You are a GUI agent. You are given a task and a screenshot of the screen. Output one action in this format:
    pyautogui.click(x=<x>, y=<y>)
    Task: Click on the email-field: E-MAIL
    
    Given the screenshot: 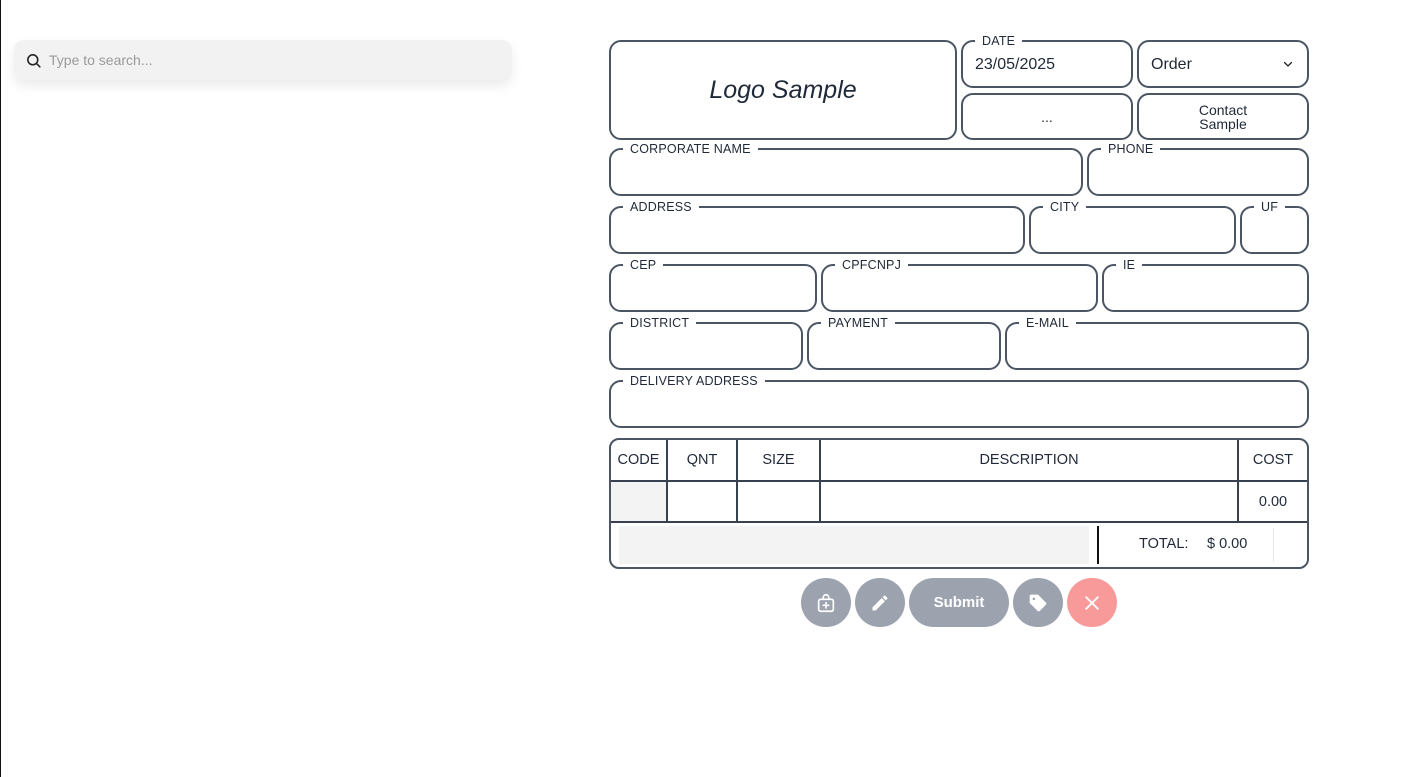 What is the action you would take?
    pyautogui.click(x=1157, y=342)
    